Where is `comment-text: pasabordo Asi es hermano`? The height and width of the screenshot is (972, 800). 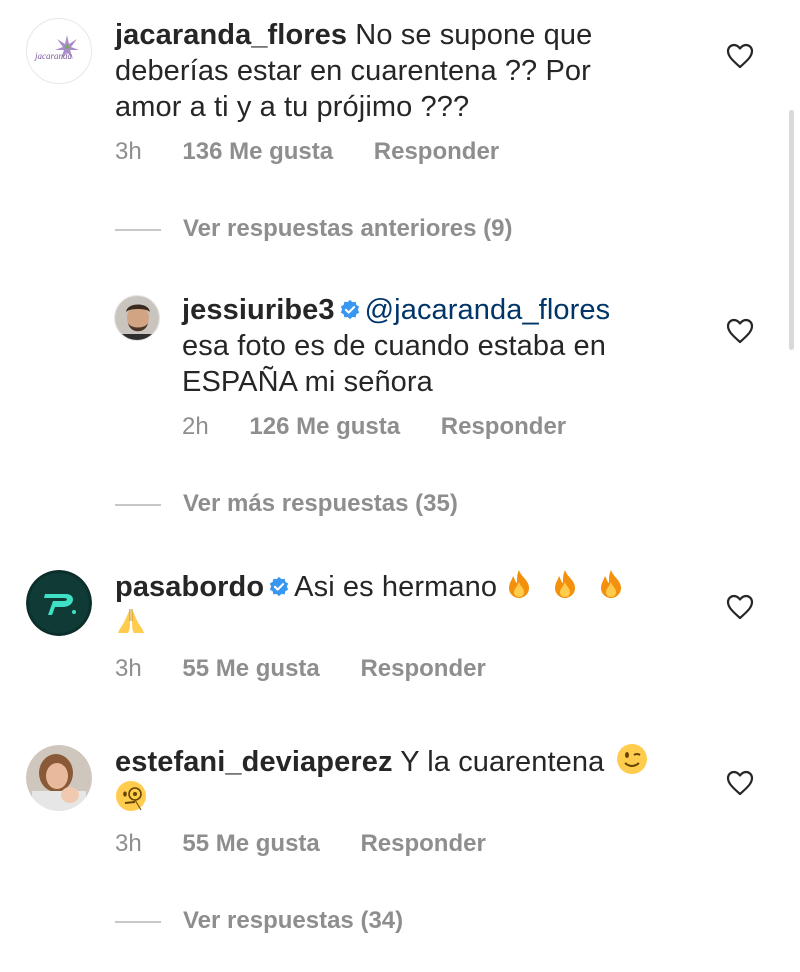
comment-text: pasabordo Asi es hermano is located at coordinates (395, 605).